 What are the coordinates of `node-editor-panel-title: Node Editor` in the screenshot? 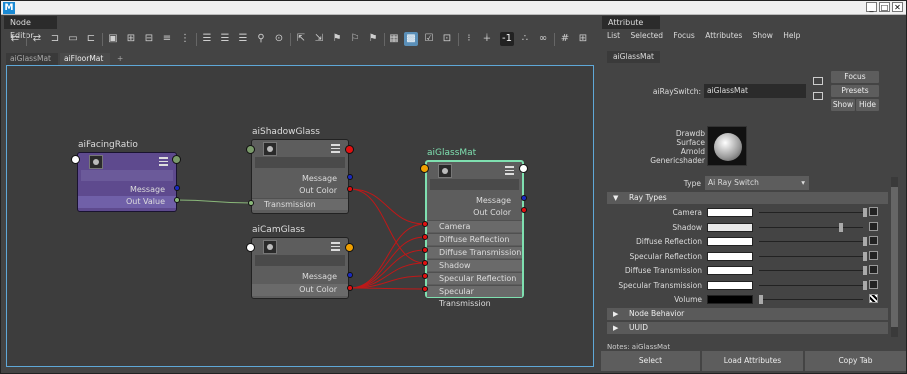 It's located at (30, 28).